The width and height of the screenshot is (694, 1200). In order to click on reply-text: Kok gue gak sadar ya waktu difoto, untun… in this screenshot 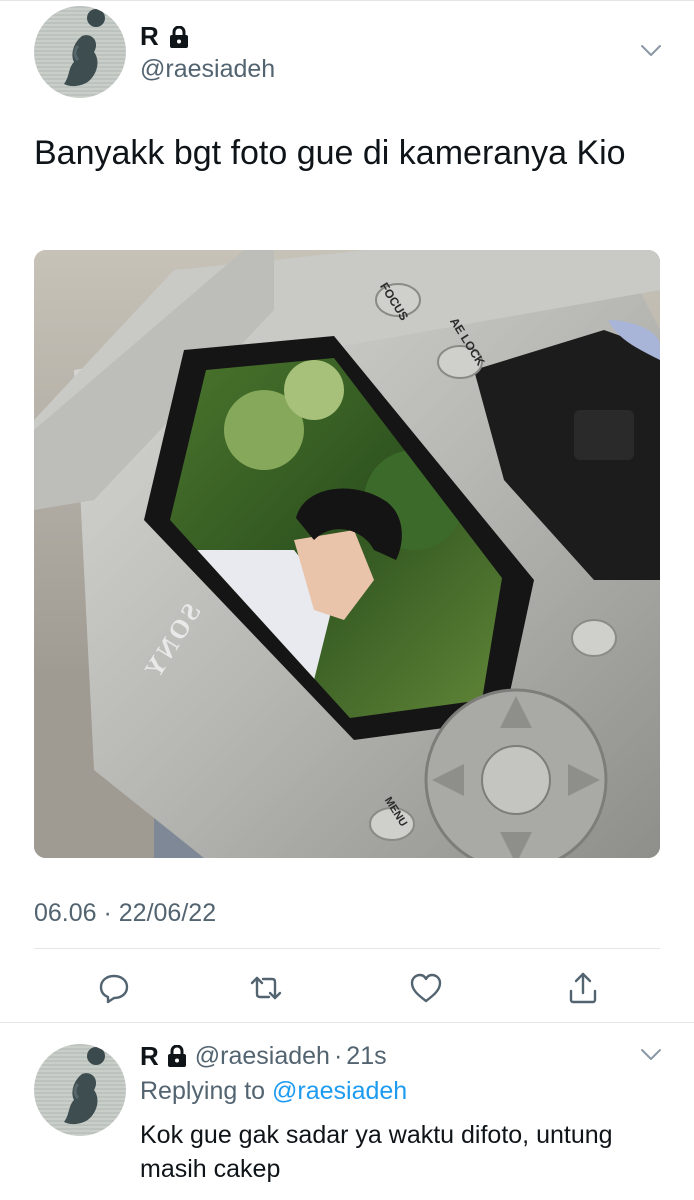, I will do `click(376, 1152)`.